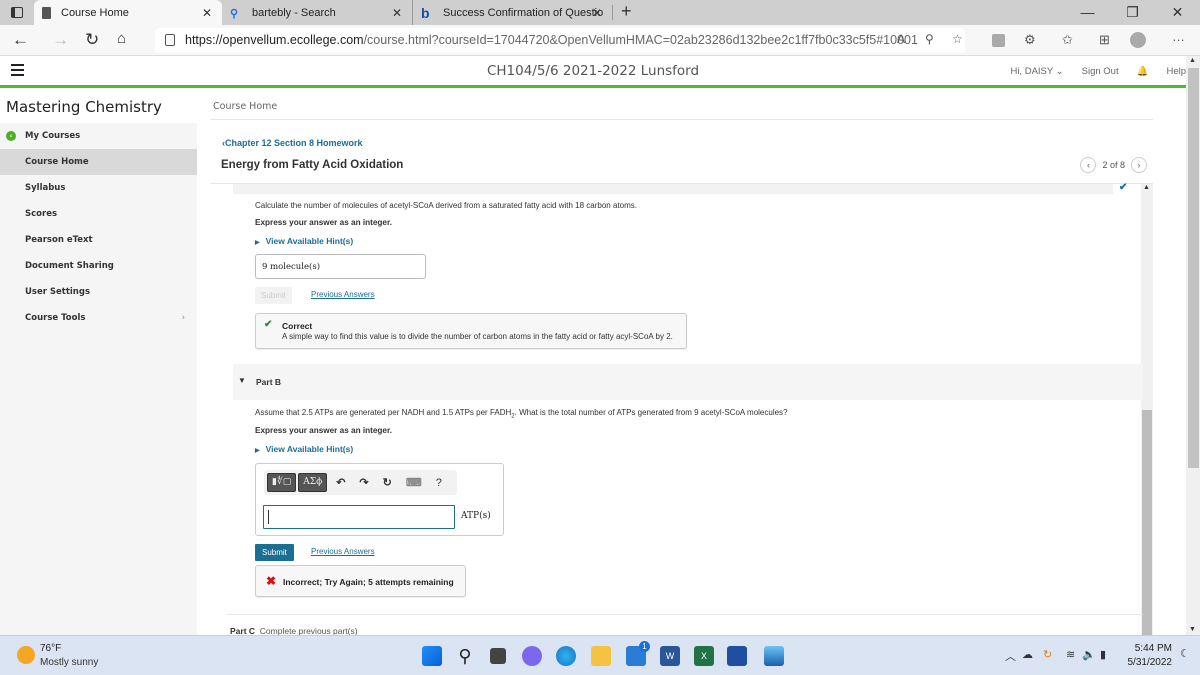 This screenshot has width=1200, height=675. Describe the element at coordinates (363, 482) in the screenshot. I see `redo-icon: ↷` at that location.